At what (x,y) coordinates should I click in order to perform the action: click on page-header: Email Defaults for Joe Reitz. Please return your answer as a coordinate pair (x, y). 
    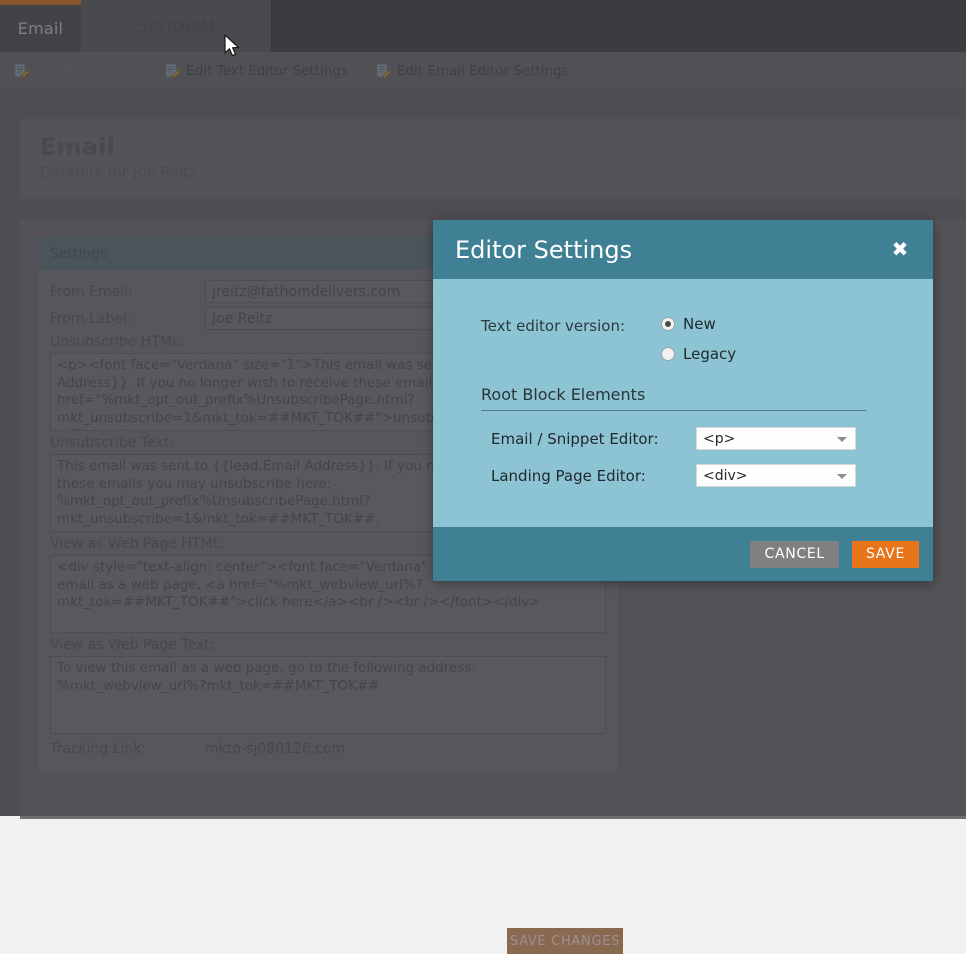
    Looking at the image, I should click on (493, 159).